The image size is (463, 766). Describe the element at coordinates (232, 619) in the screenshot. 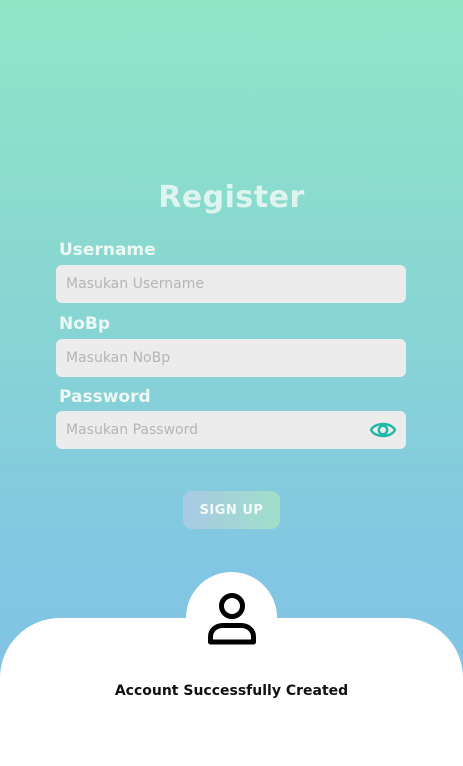

I see `user-icon` at that location.